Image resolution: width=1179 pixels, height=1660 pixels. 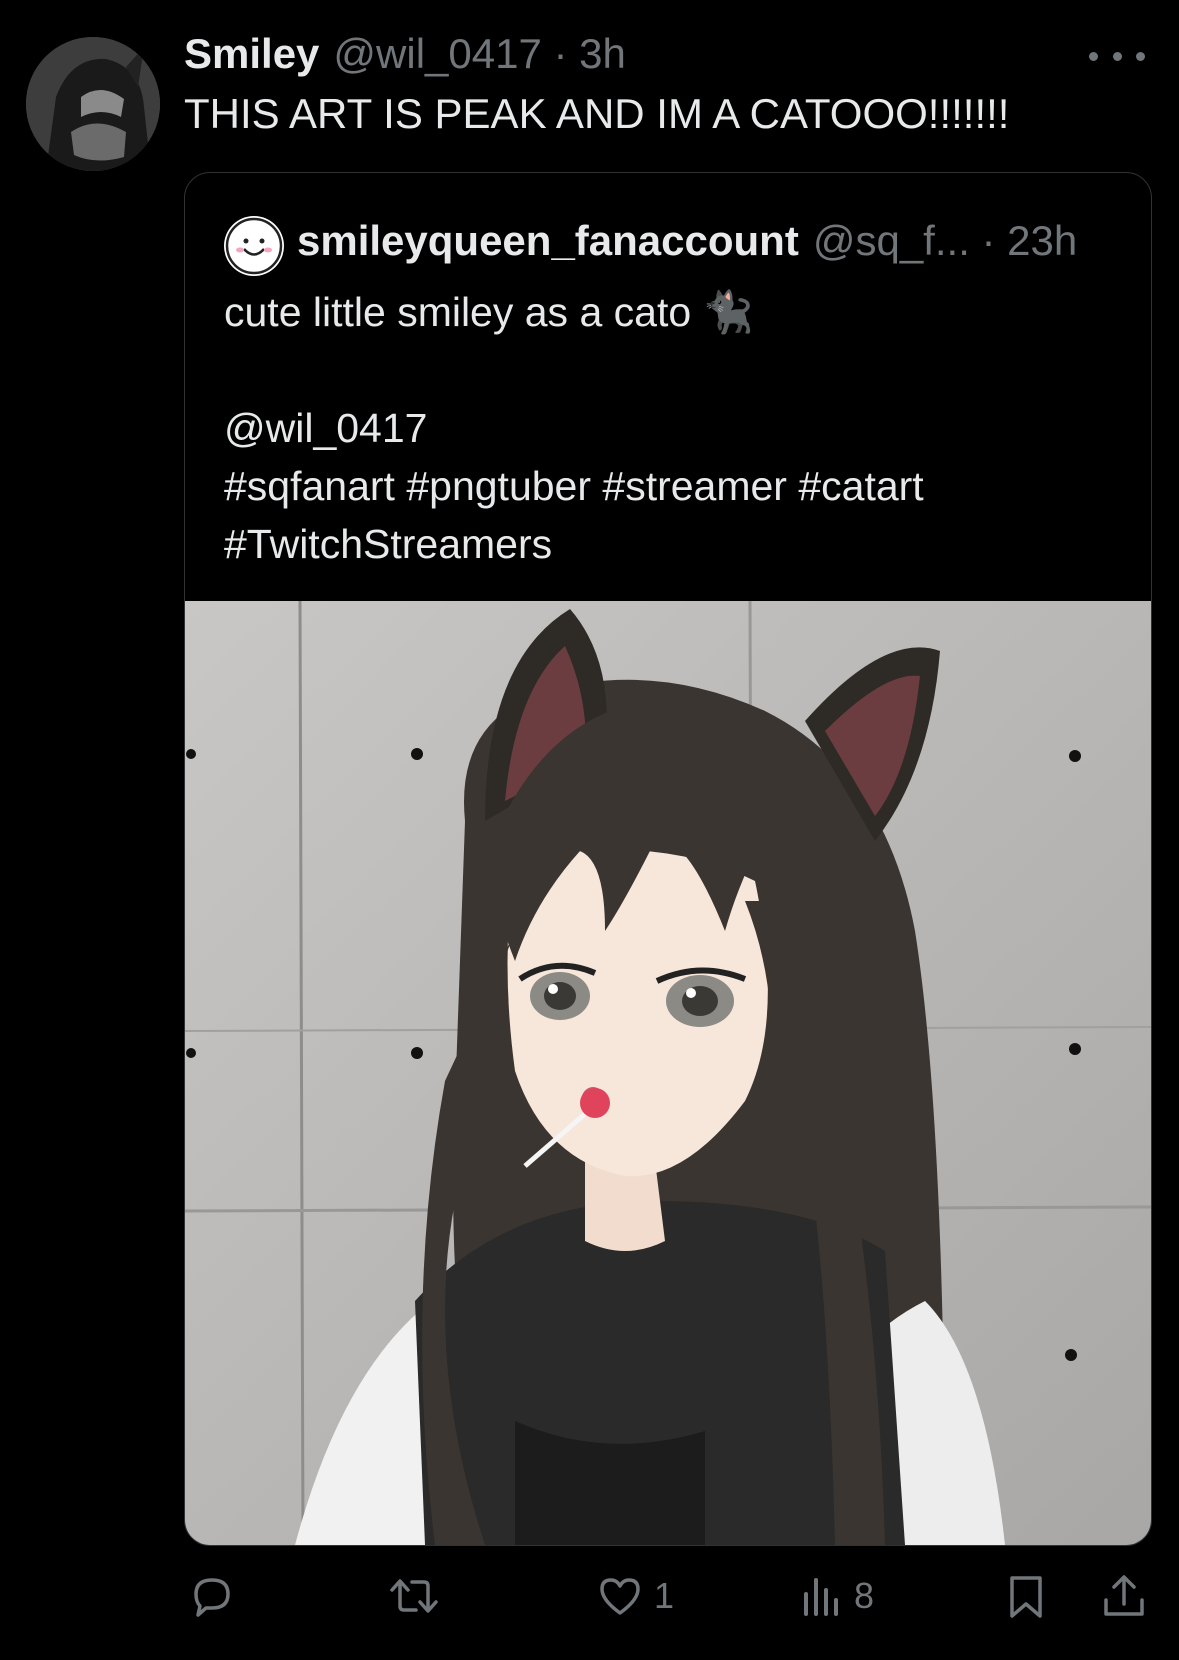 I want to click on bookmark-button, so click(x=1026, y=1596).